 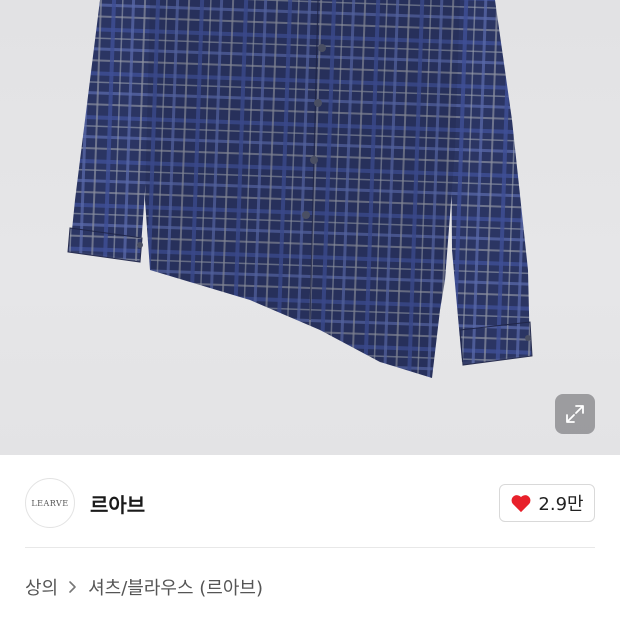 I want to click on breadcrumb-item-shirts: 셔츠/블라우스 (르아브), so click(x=175, y=587).